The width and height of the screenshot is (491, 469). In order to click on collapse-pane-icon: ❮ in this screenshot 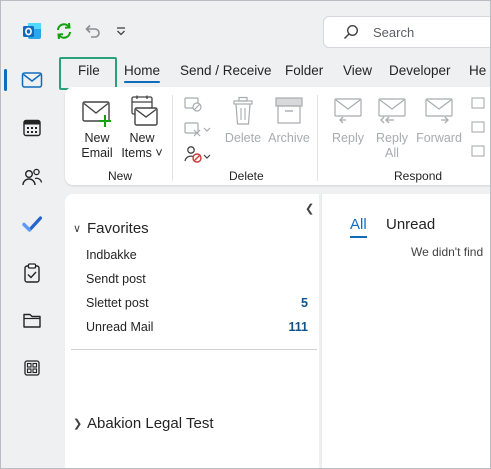, I will do `click(309, 208)`.